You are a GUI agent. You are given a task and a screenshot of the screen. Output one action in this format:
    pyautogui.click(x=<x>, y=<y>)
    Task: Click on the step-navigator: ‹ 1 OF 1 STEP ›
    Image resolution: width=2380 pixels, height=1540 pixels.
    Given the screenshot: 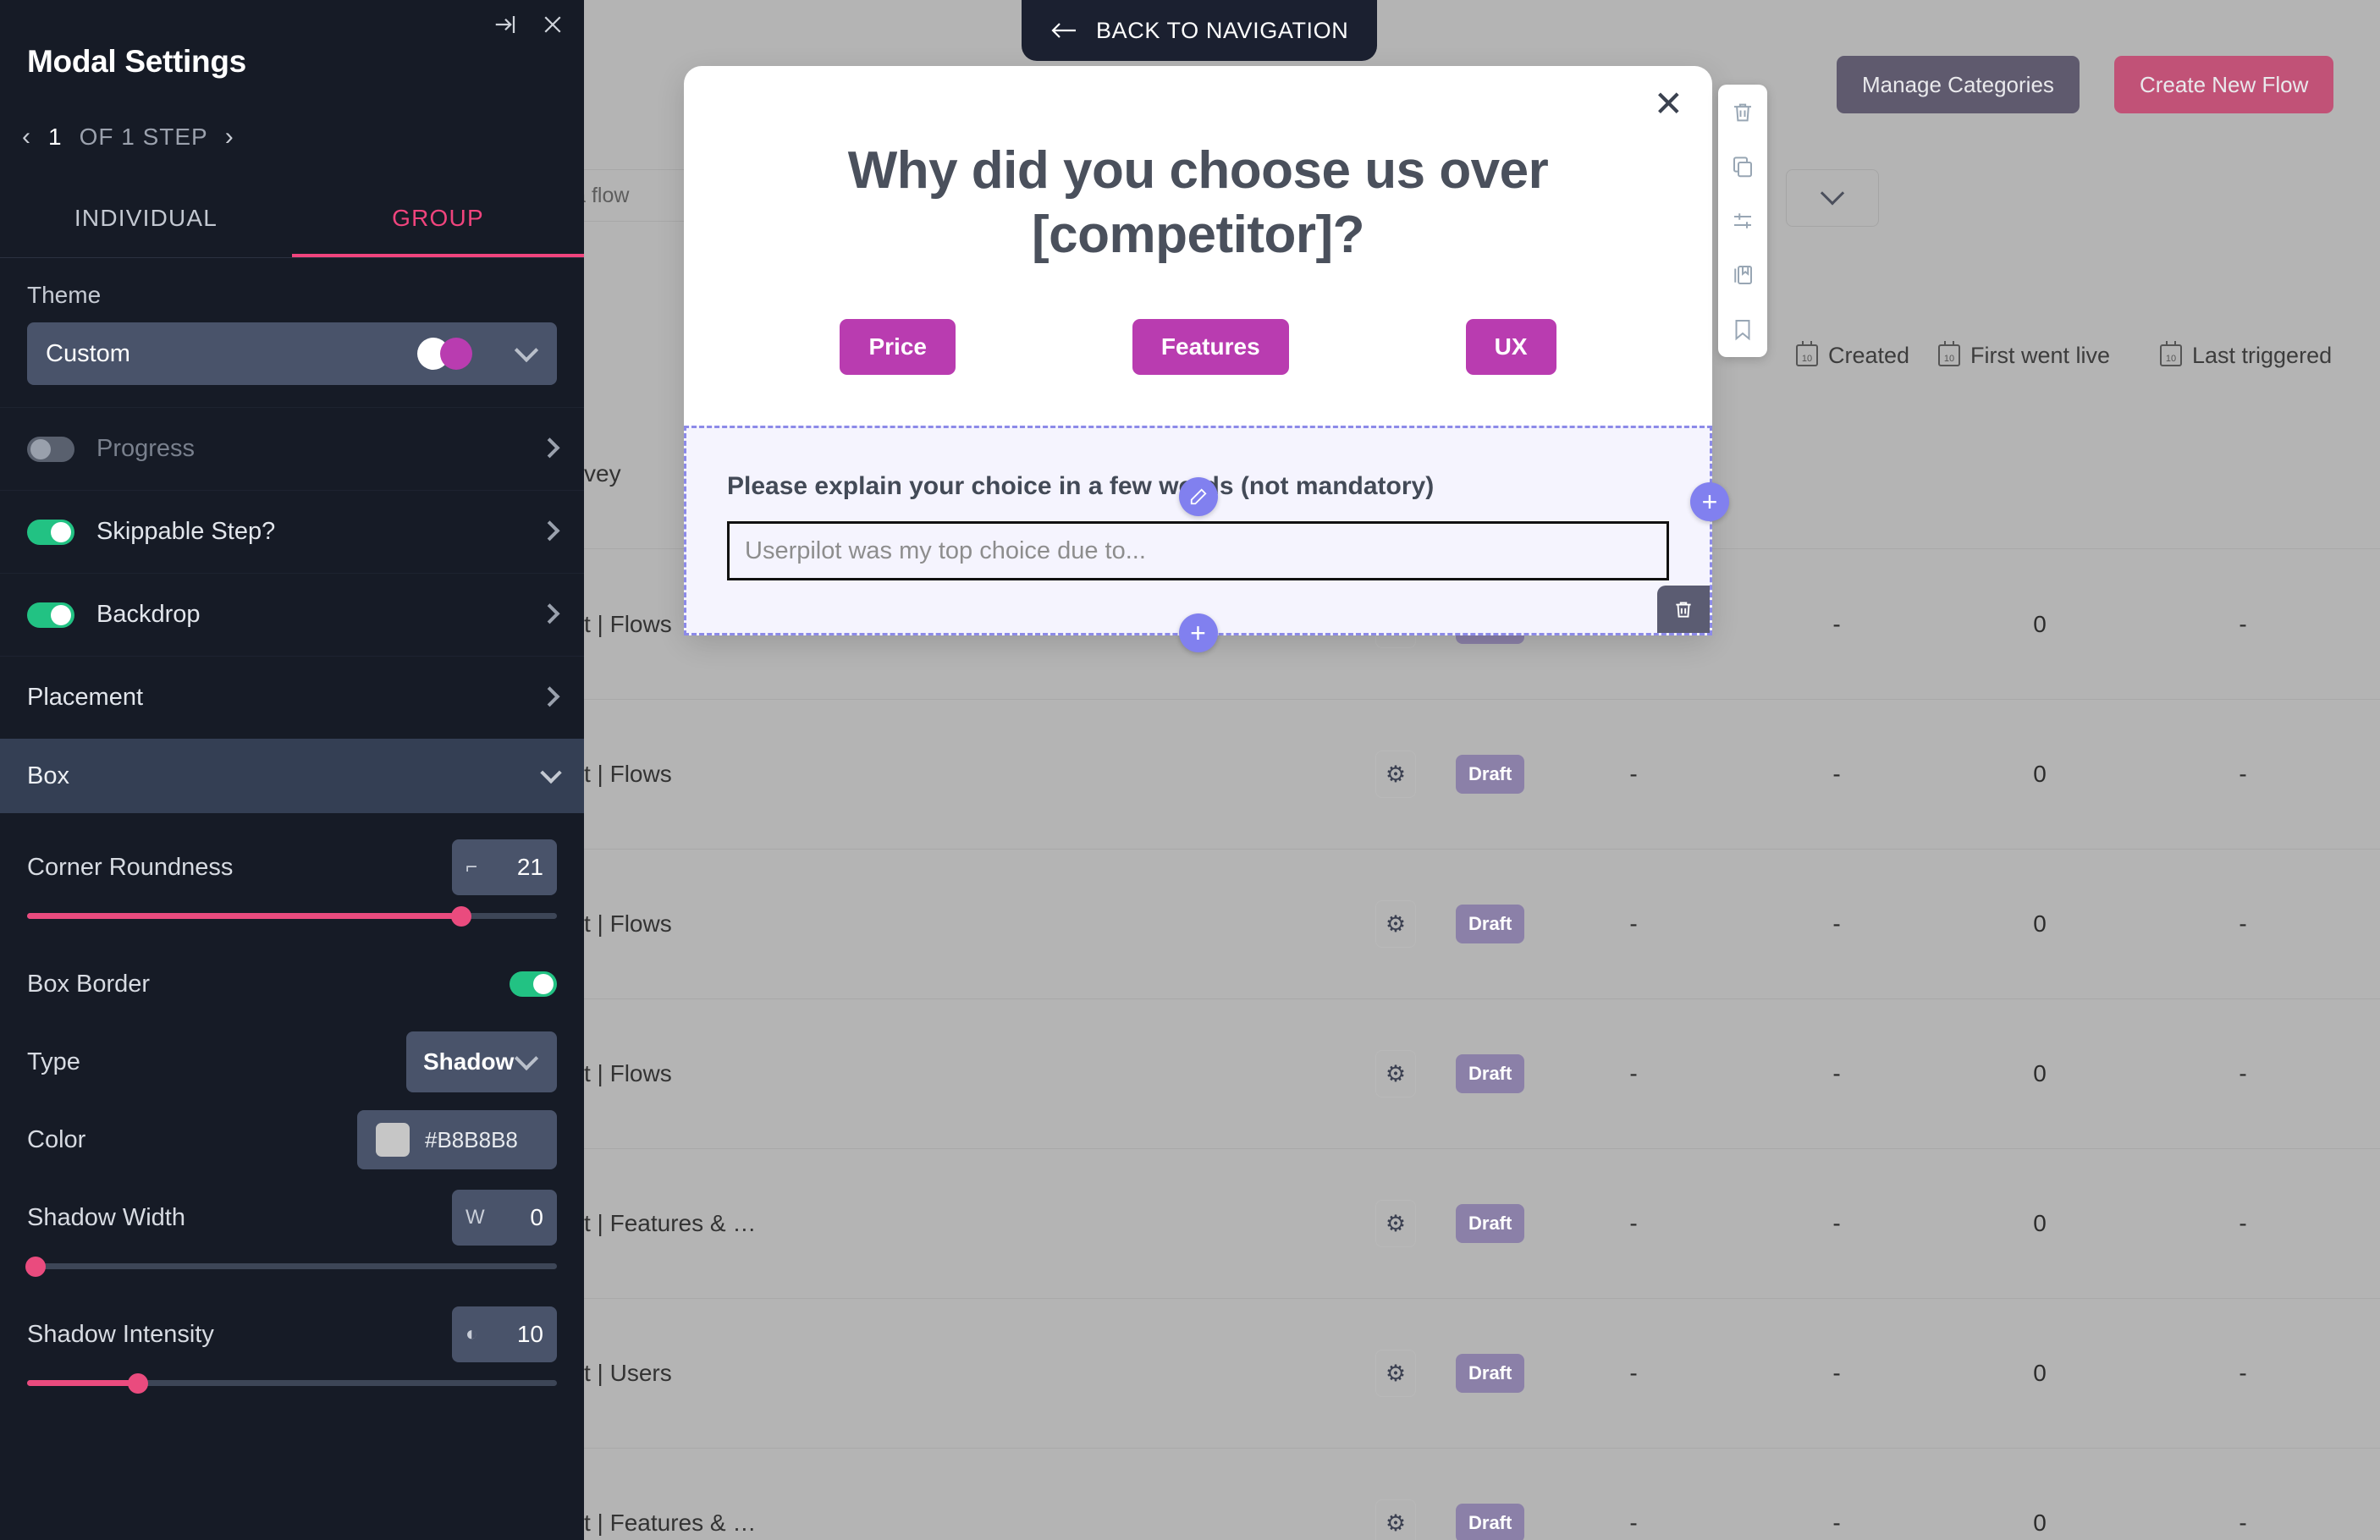 What is the action you would take?
    pyautogui.click(x=303, y=137)
    